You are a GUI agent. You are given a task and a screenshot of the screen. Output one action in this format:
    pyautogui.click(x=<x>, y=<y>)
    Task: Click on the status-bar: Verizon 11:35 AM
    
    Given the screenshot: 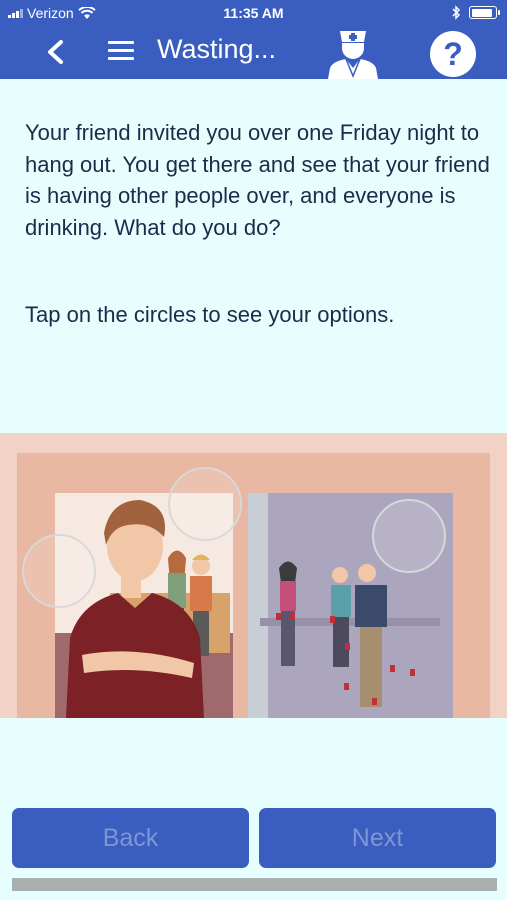 What is the action you would take?
    pyautogui.click(x=253, y=14)
    